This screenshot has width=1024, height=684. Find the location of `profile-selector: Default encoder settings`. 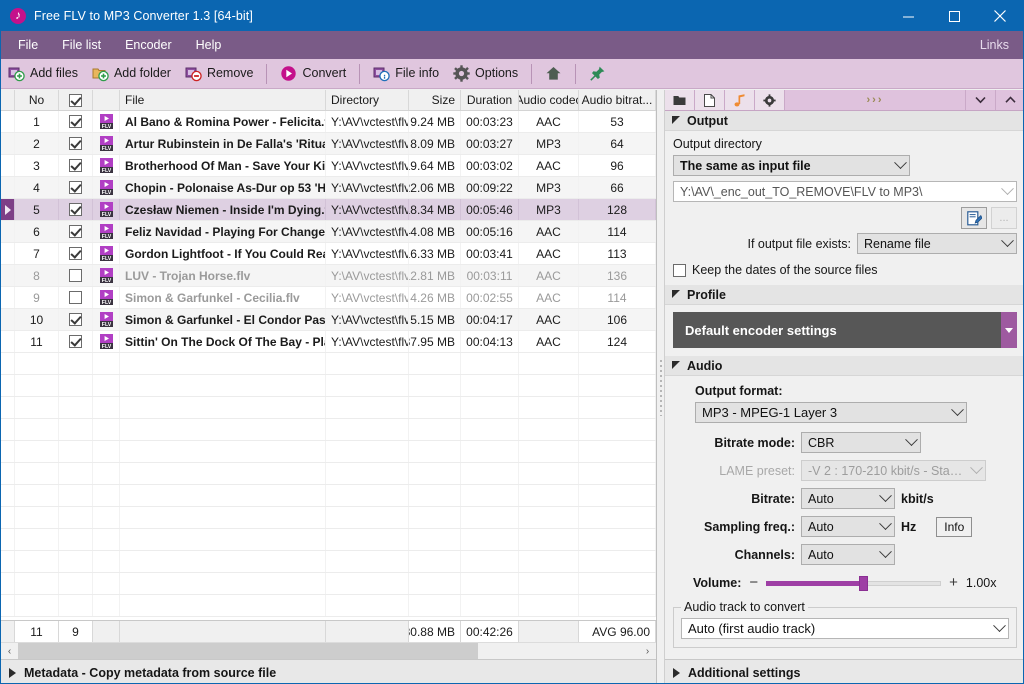

profile-selector: Default encoder settings is located at coordinates (845, 330).